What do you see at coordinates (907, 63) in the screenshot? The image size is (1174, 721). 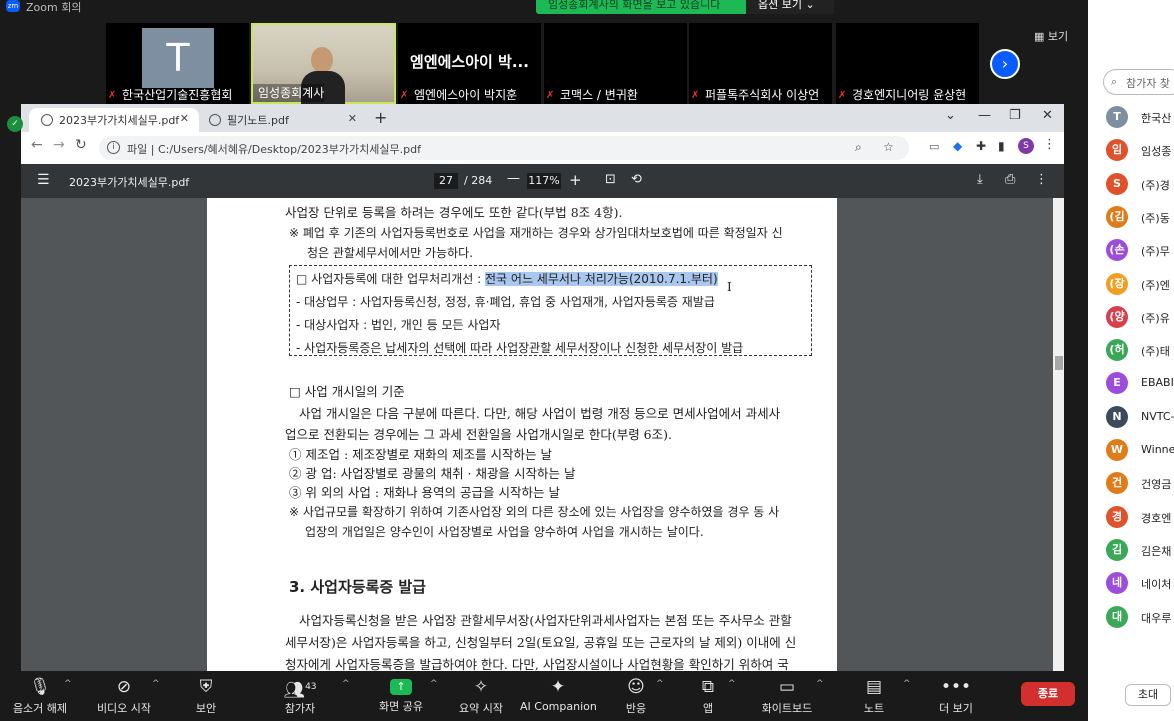 I see `video-tile: ✗ 경호엔지니어링 윤상현` at bounding box center [907, 63].